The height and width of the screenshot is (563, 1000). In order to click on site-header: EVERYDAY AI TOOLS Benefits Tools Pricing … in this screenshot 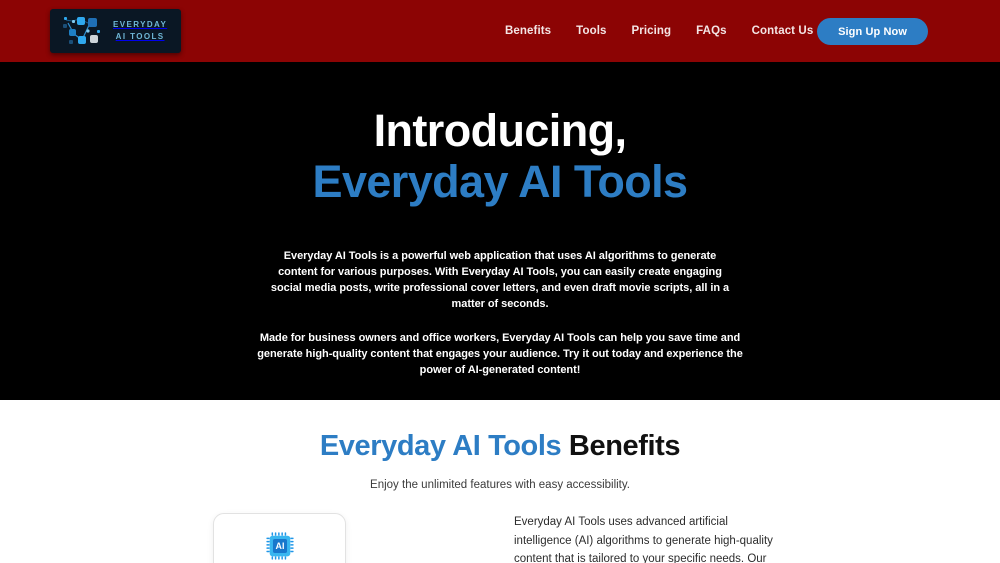, I will do `click(500, 31)`.